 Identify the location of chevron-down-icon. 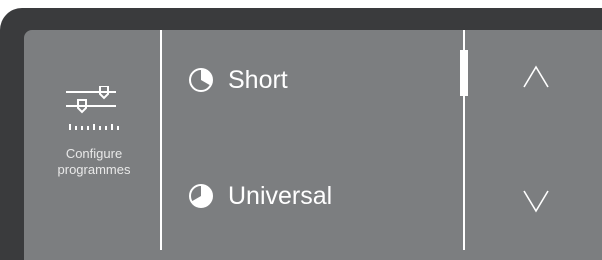
(536, 201).